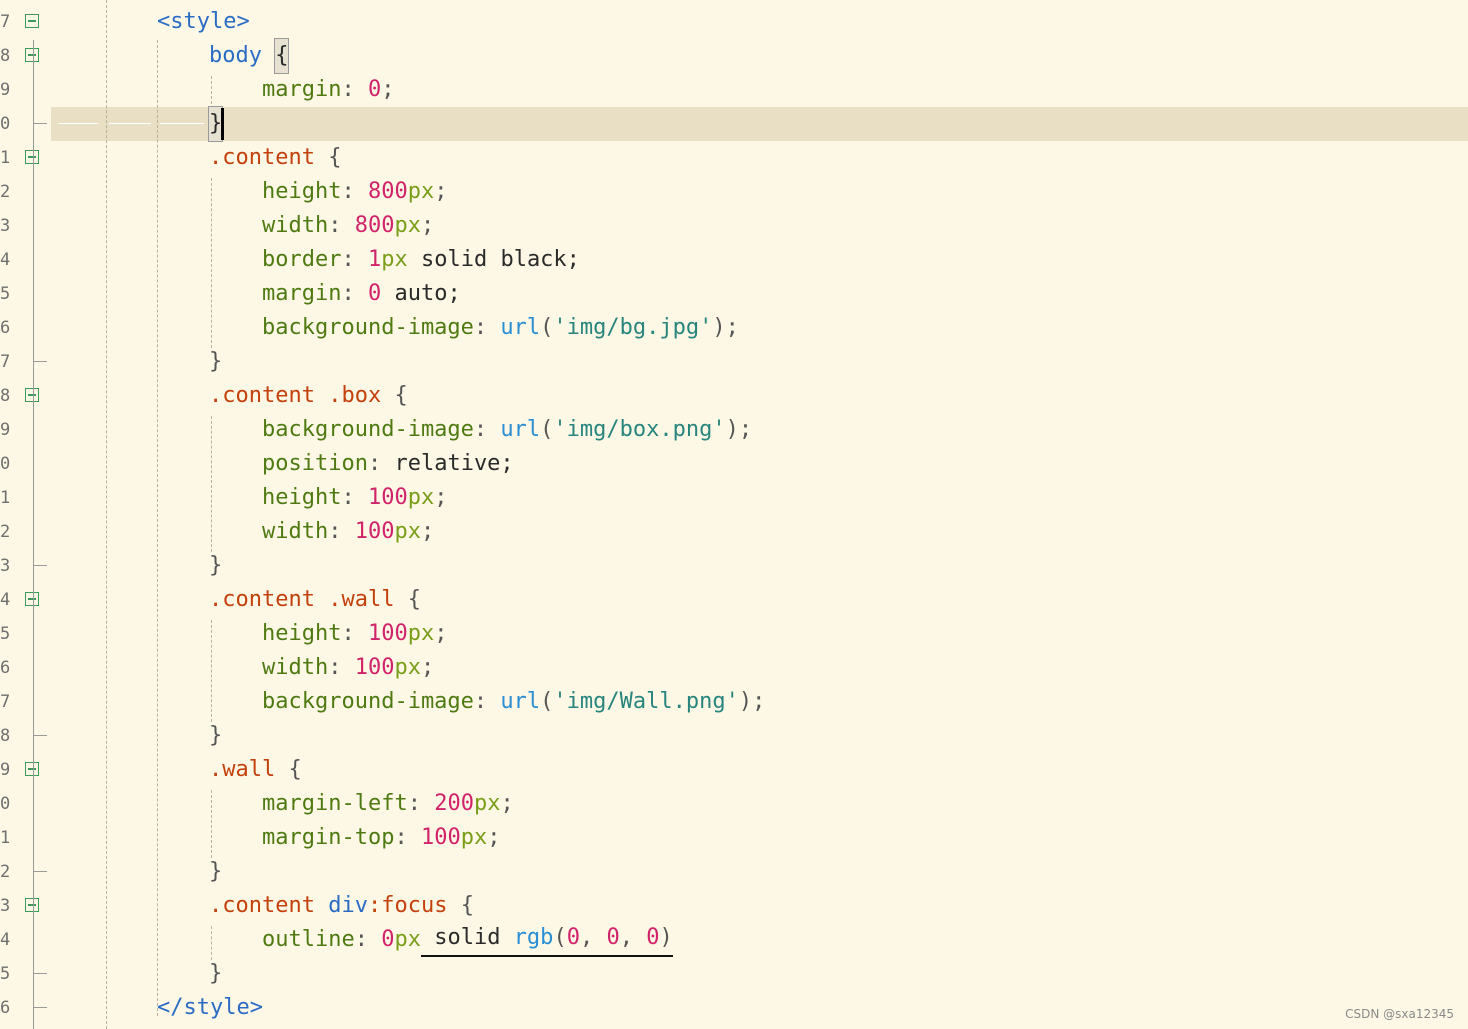  What do you see at coordinates (507, 430) in the screenshot?
I see `code-text: background-image: url('img/box.png');` at bounding box center [507, 430].